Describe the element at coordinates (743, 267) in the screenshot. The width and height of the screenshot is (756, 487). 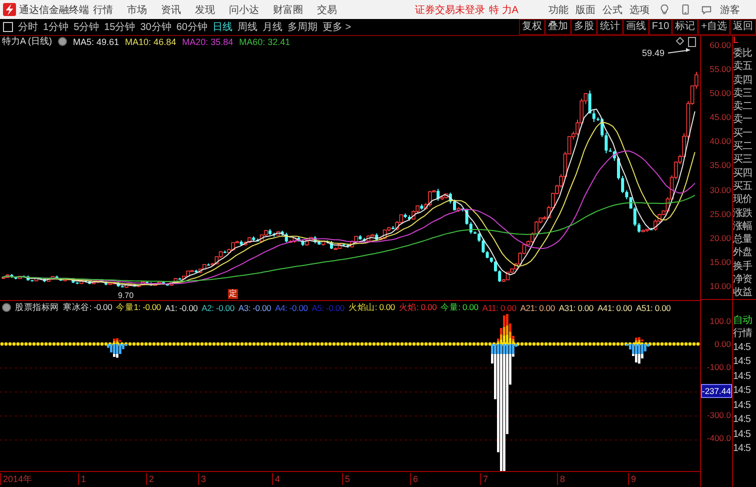
I see `quote-field-label: 换手` at that location.